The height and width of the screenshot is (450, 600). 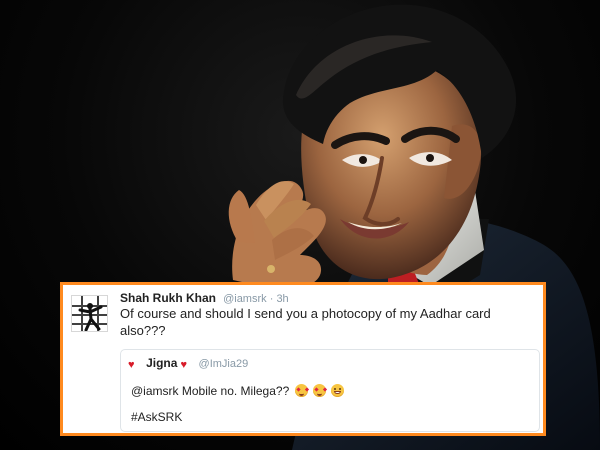 I want to click on profile-avatar, so click(x=89, y=313).